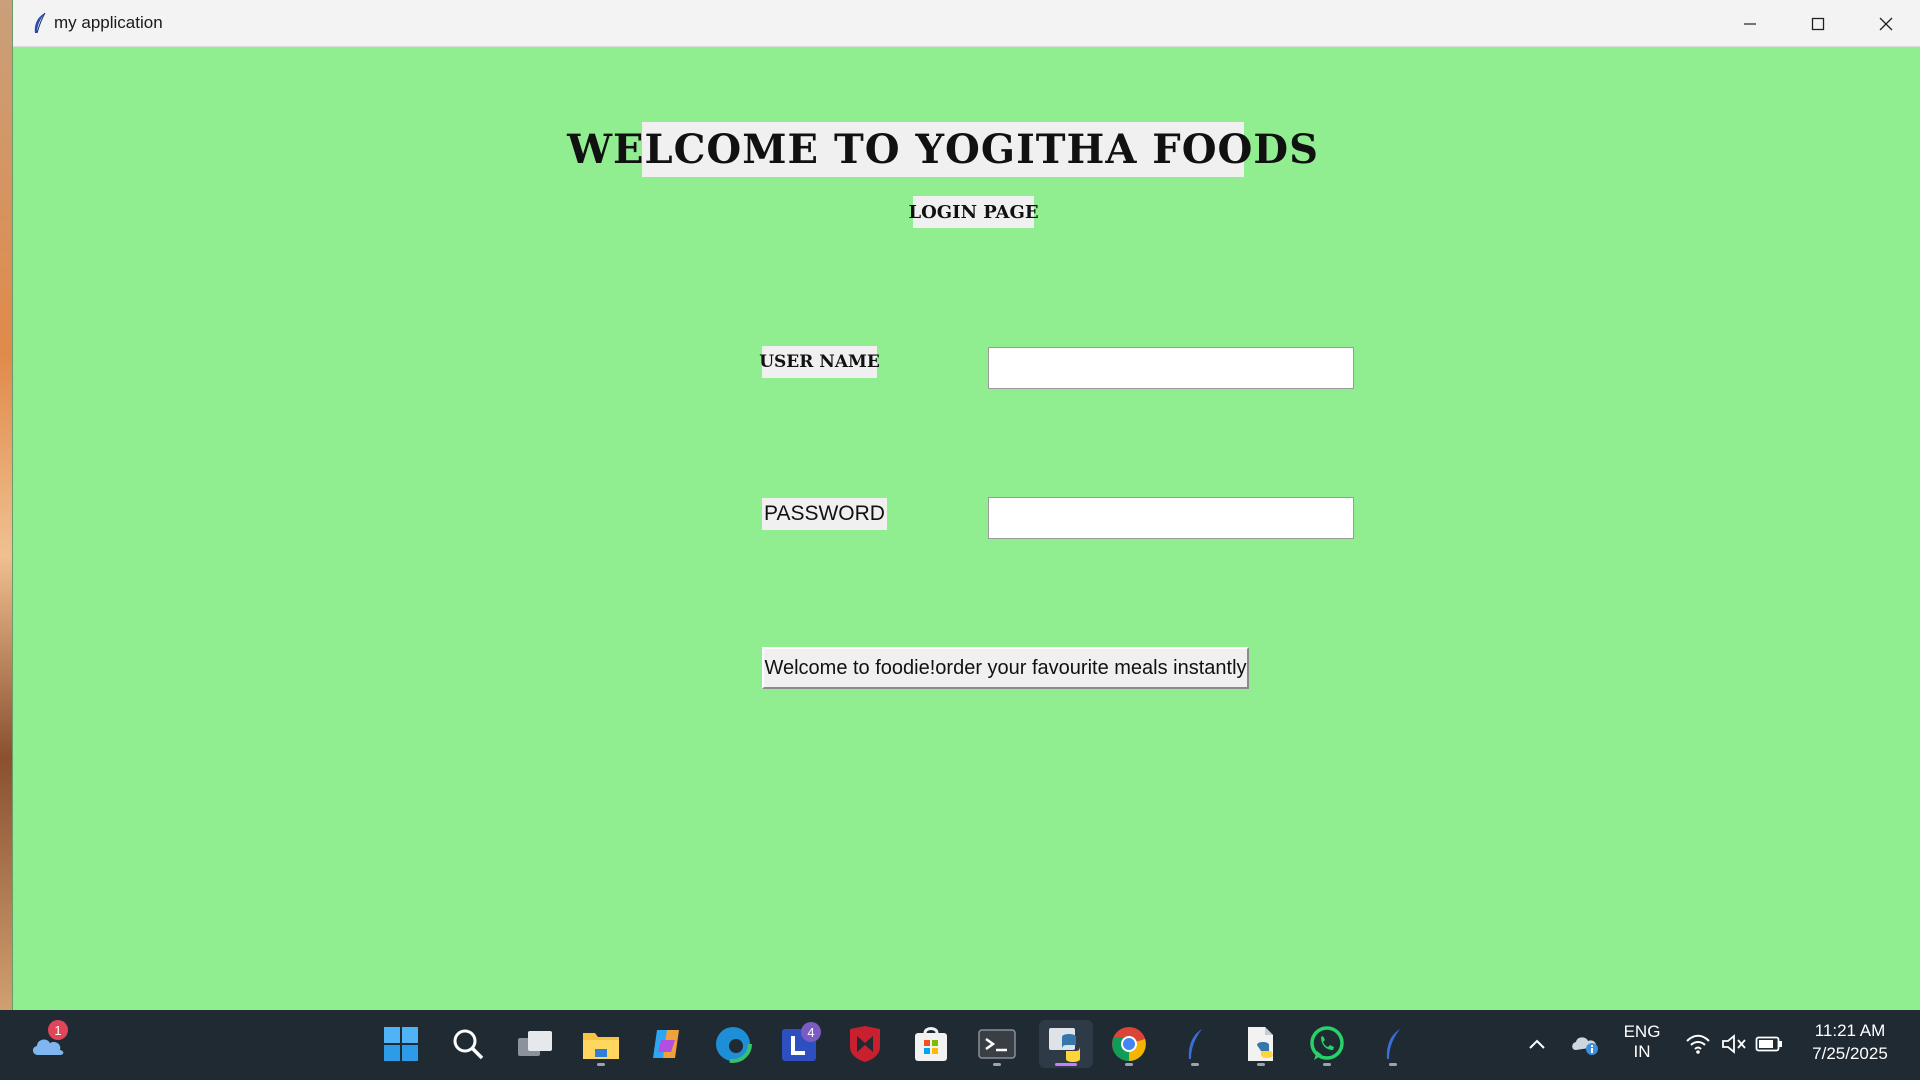 This screenshot has height=1080, width=1920. I want to click on show-hidden-icons-button, so click(1537, 1044).